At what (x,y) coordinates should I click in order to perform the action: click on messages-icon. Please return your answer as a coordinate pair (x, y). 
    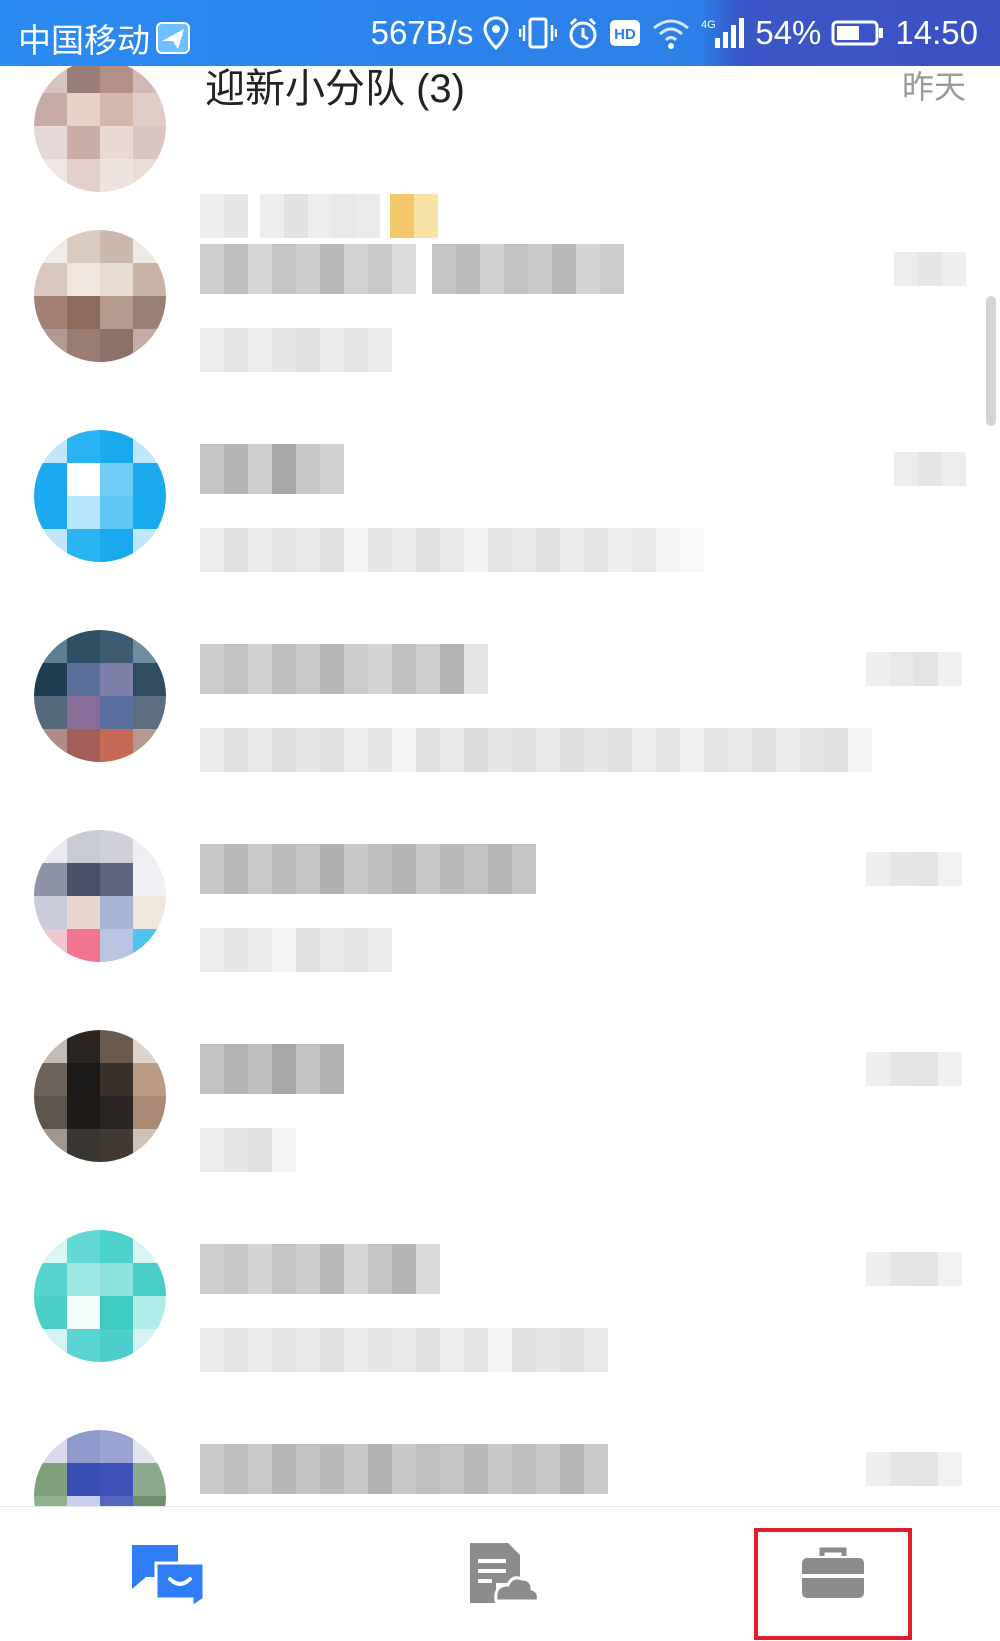
    Looking at the image, I should click on (169, 1576).